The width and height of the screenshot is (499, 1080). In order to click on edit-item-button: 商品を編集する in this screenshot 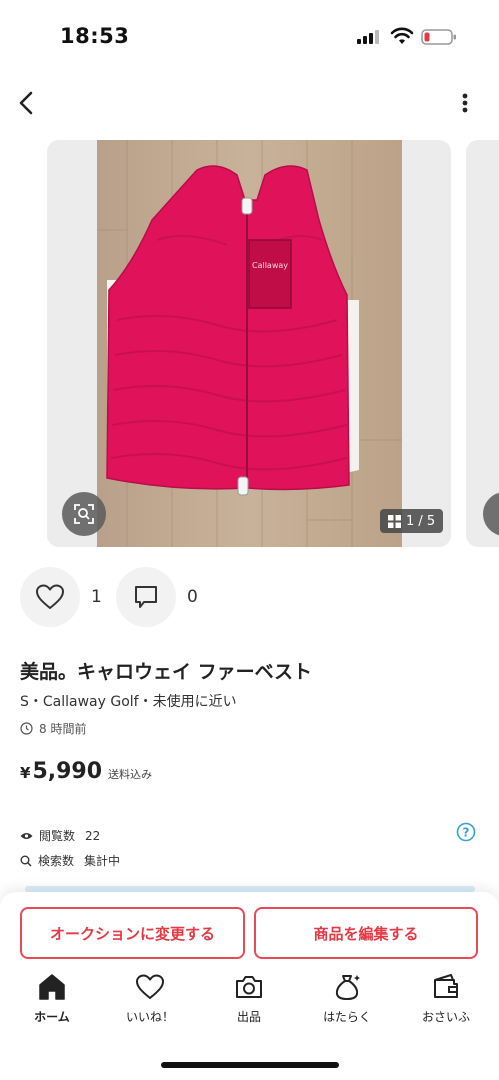, I will do `click(366, 933)`.